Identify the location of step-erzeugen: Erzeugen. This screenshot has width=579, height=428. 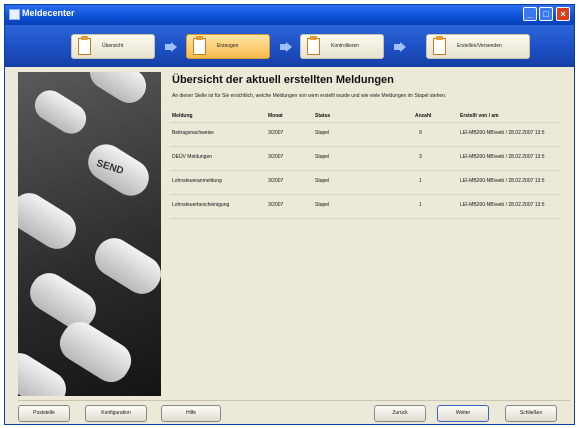
(228, 46).